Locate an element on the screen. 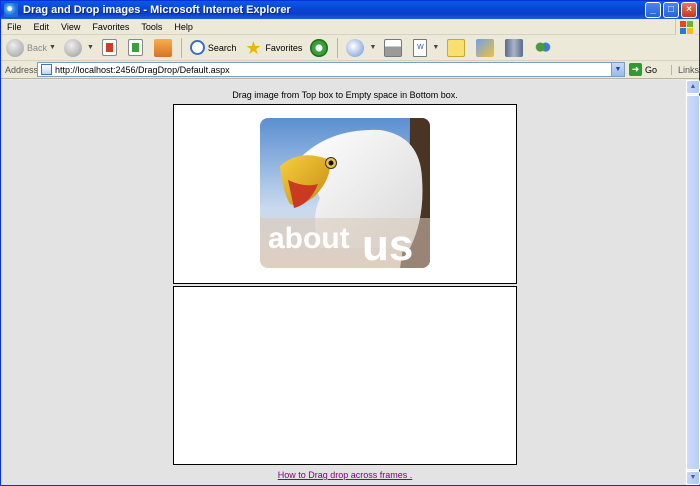 Image resolution: width=700 pixels, height=486 pixels. go-button: ➜ Go is located at coordinates (642, 69).